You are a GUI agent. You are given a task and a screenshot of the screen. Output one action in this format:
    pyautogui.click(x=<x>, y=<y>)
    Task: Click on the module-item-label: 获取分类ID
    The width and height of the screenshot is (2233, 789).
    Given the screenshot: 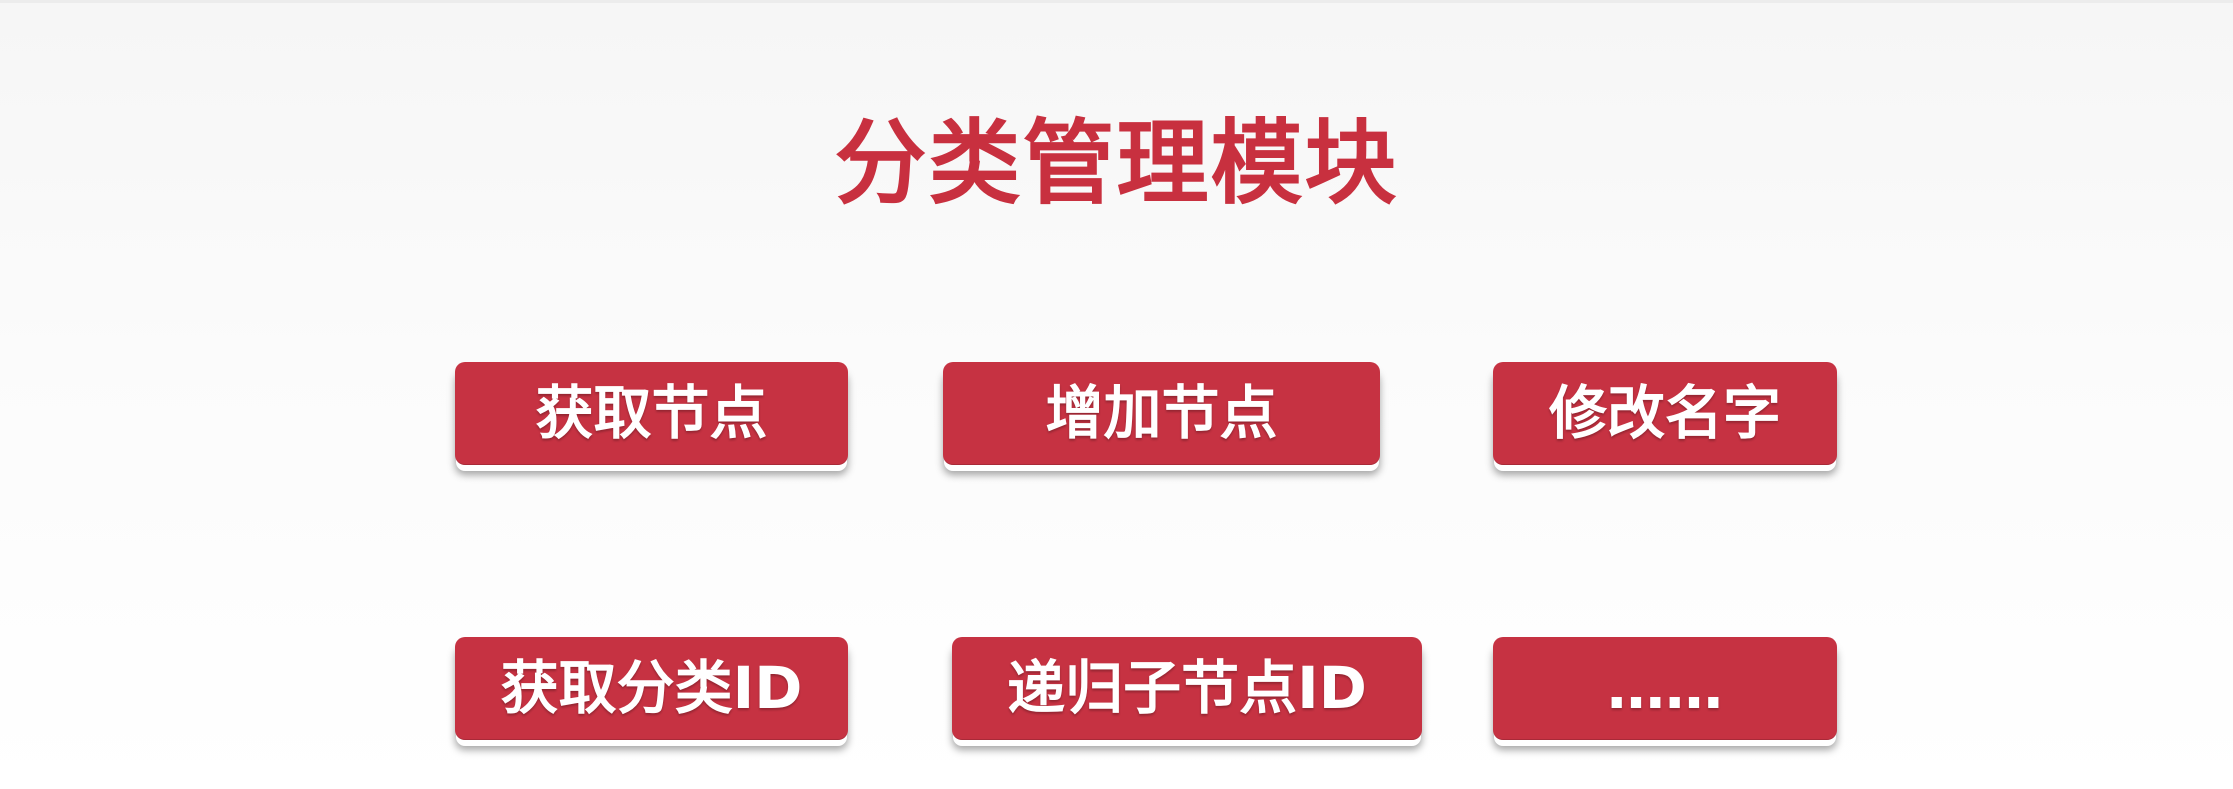 What is the action you would take?
    pyautogui.click(x=651, y=688)
    